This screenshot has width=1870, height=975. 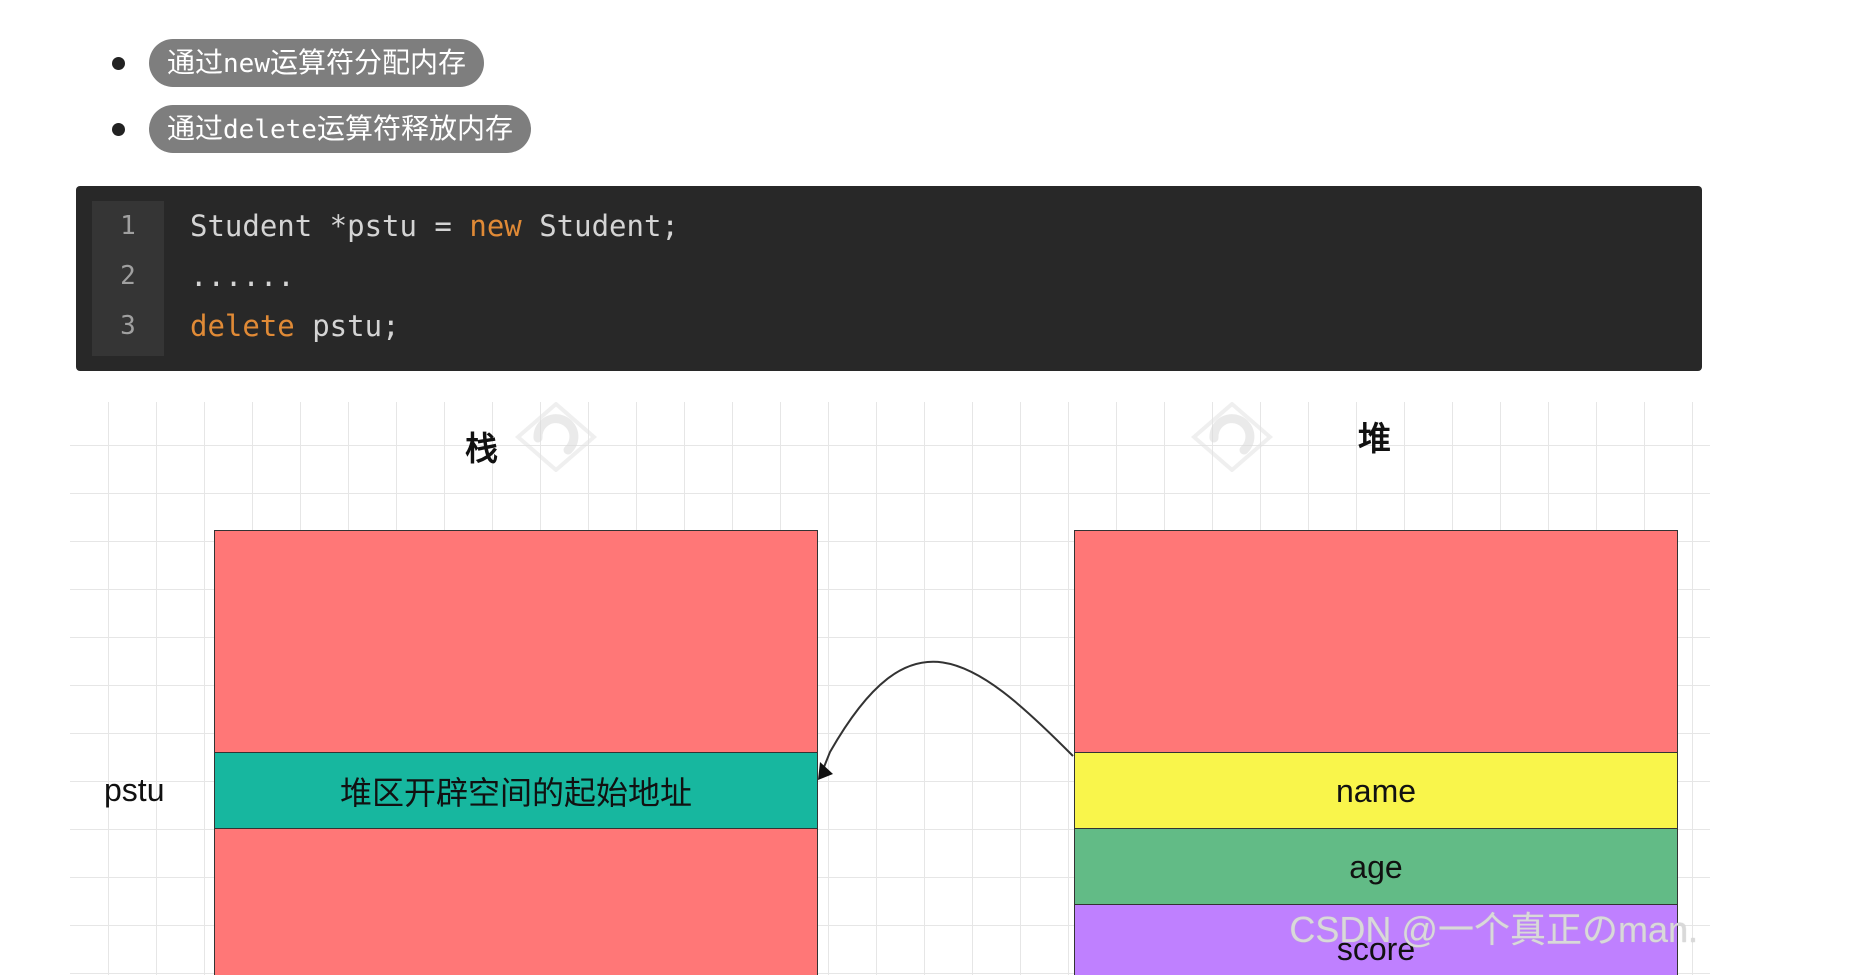 I want to click on code-text: Student *pstu = new Student;, so click(x=434, y=226).